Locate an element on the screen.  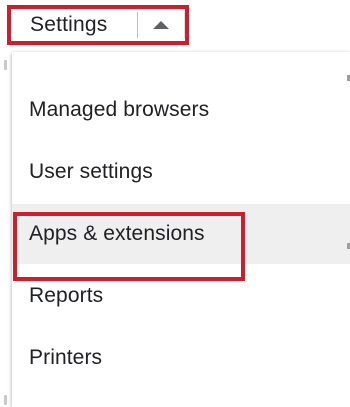
menu-item-label: Managed browsers is located at coordinates (119, 109).